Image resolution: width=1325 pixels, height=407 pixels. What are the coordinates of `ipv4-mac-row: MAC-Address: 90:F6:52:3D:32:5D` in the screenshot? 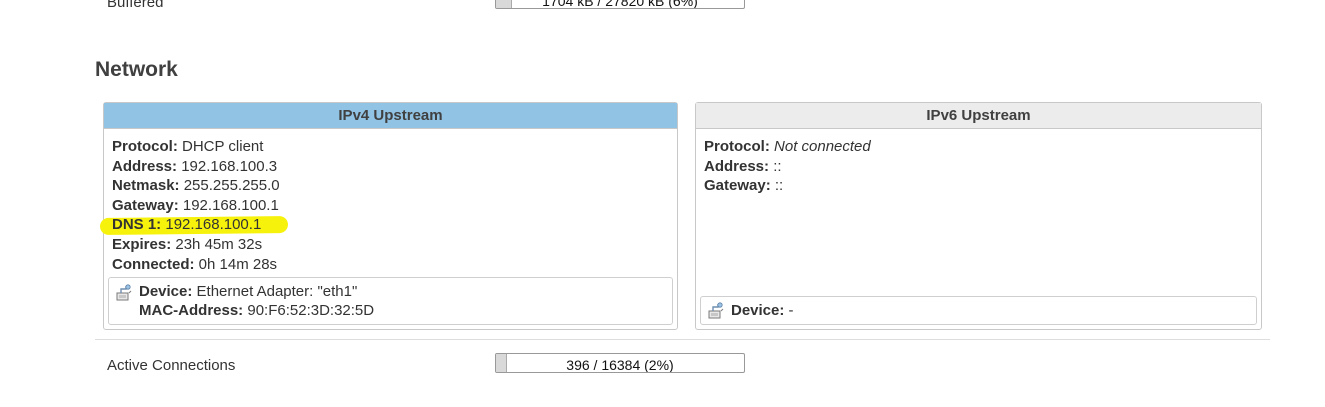 It's located at (256, 310).